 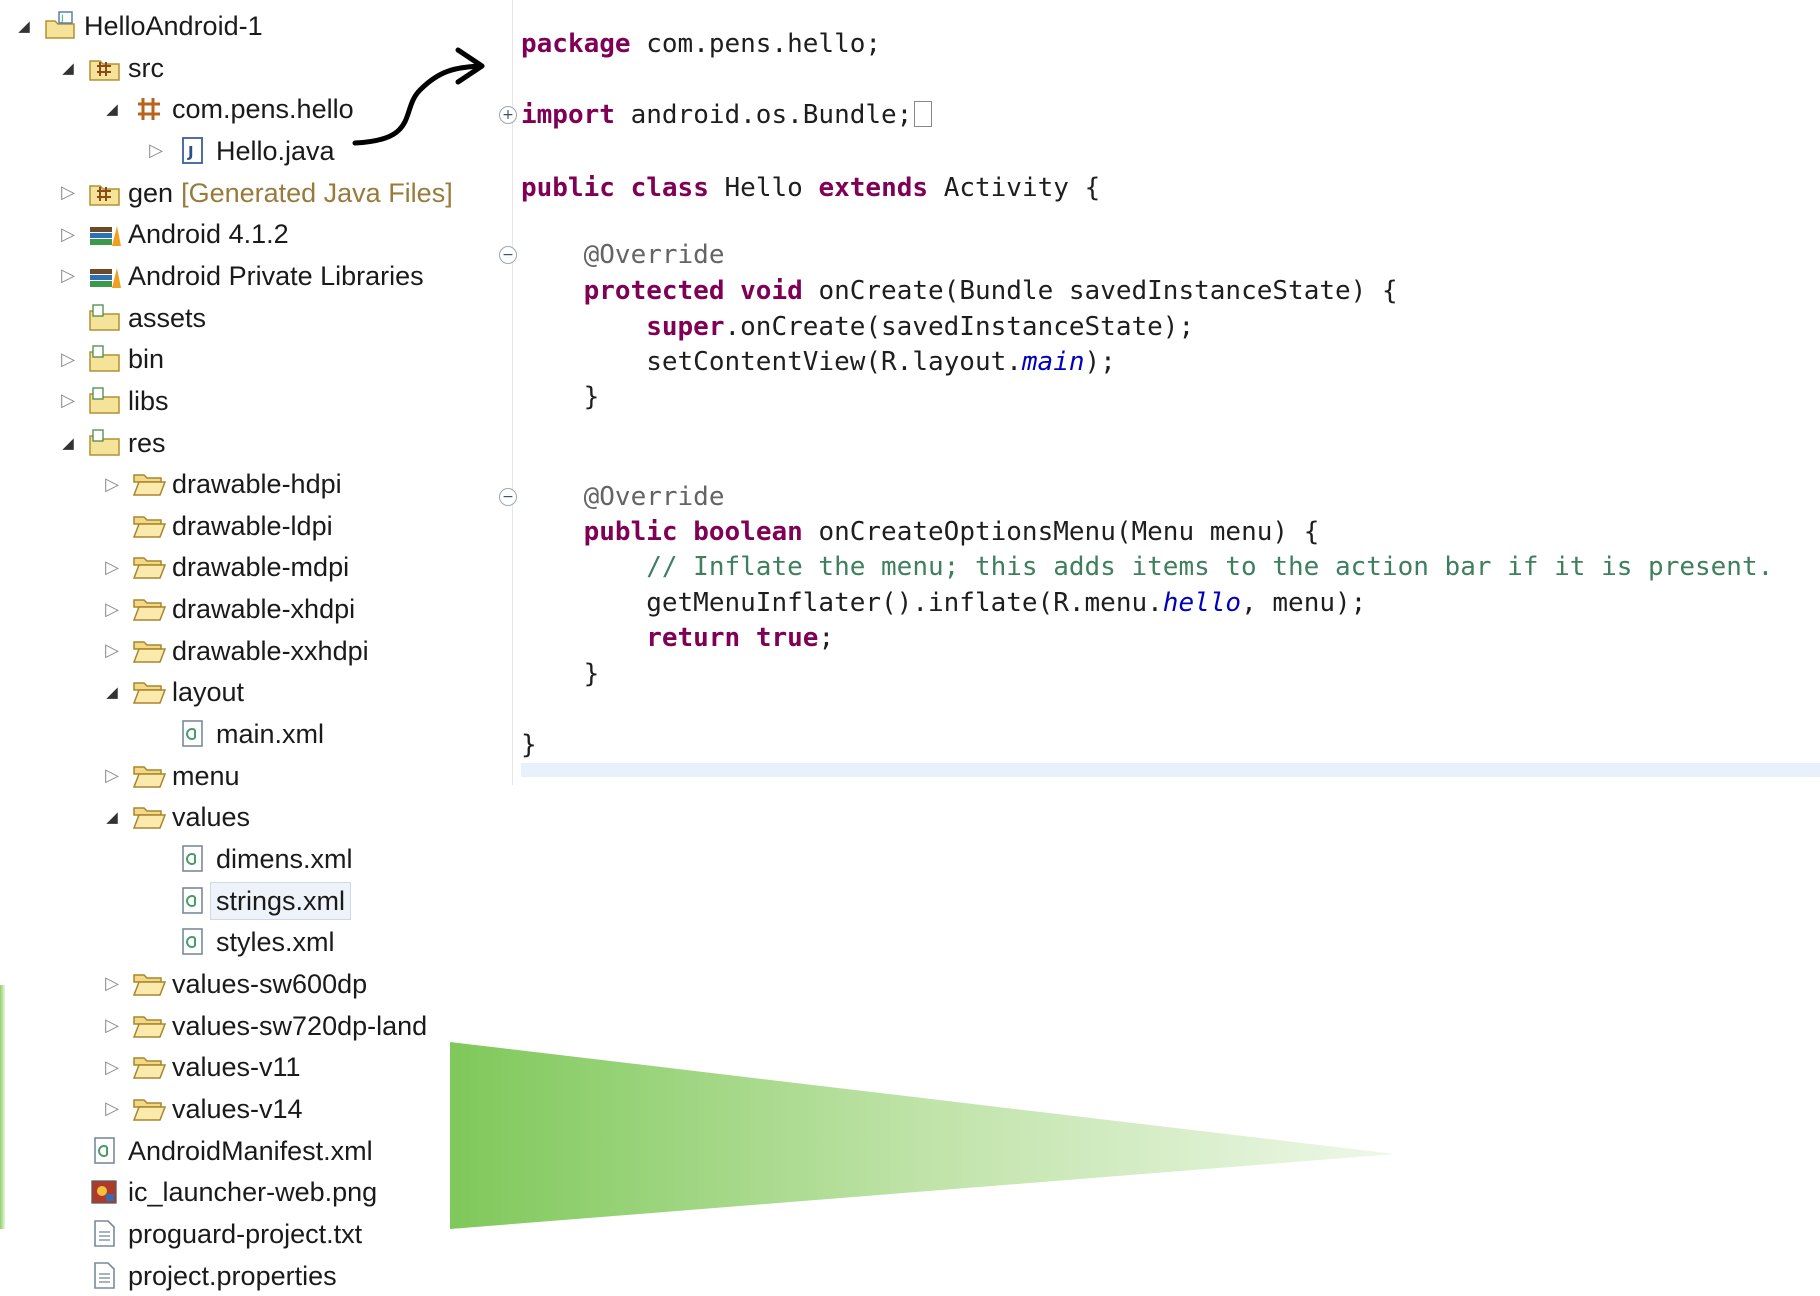 What do you see at coordinates (250, 276) in the screenshot?
I see `tree-item-android-private-libs: ▷ Android Private Libraries` at bounding box center [250, 276].